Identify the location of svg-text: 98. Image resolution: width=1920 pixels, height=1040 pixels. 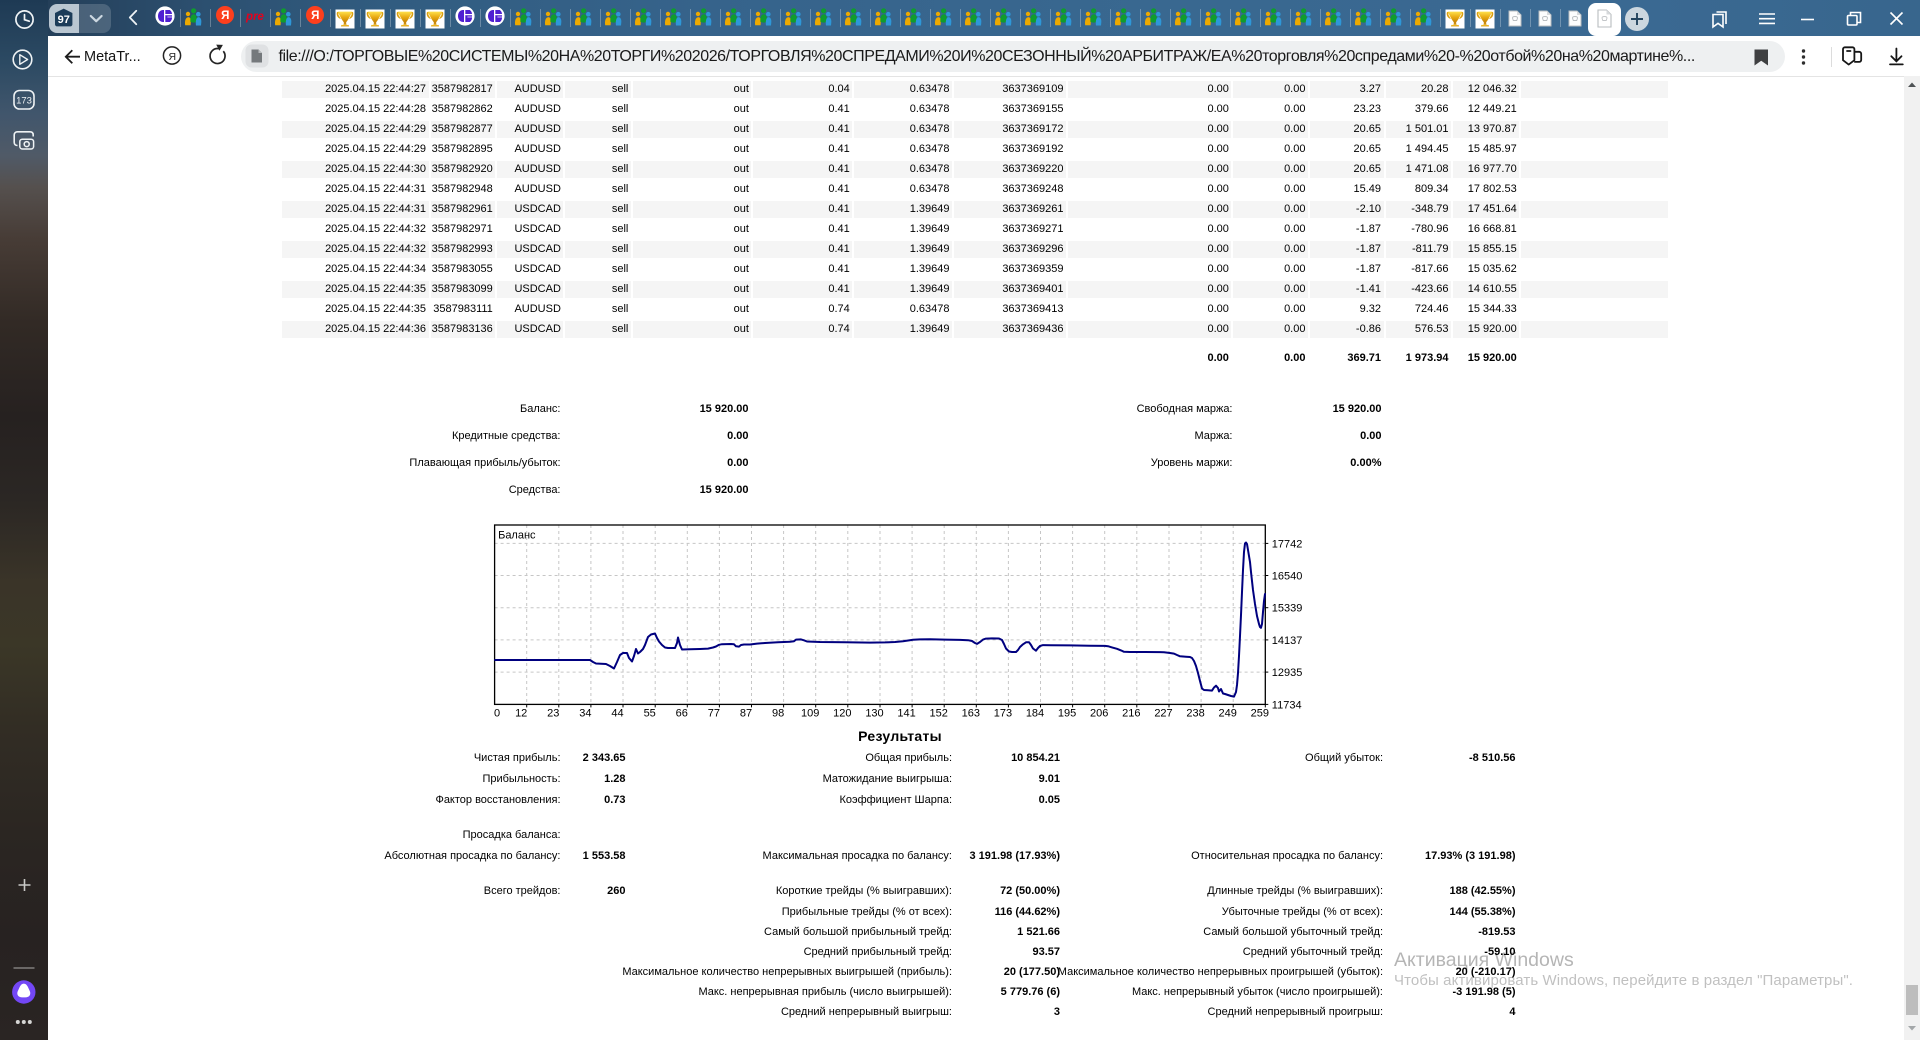
(778, 714).